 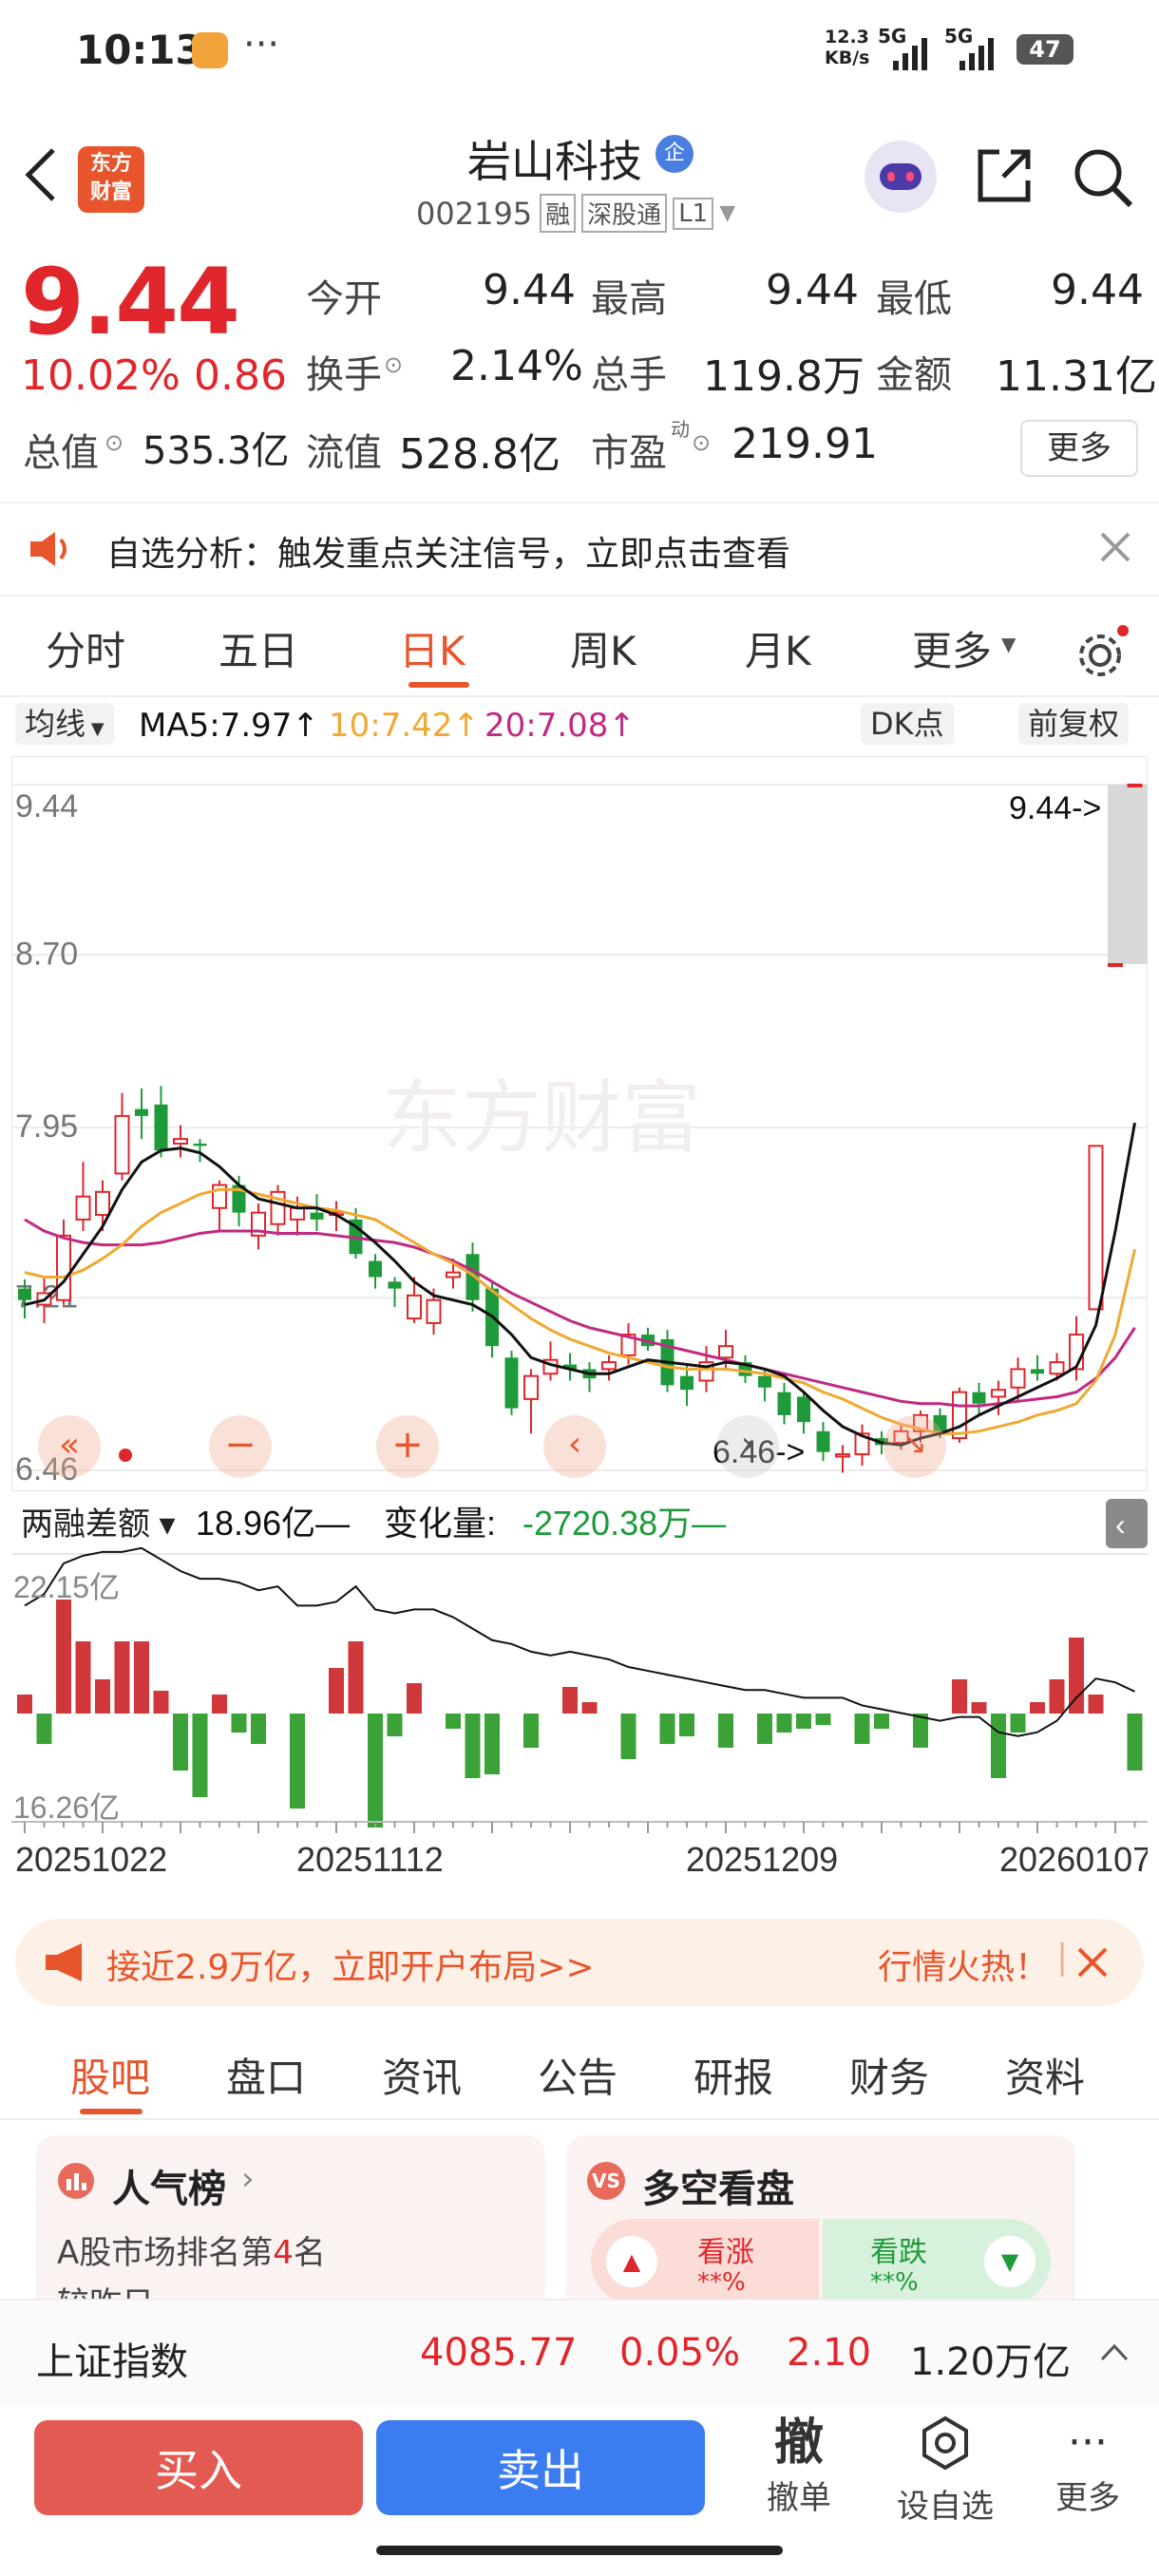 I want to click on scroll-end-icon: ↘, so click(x=915, y=1446).